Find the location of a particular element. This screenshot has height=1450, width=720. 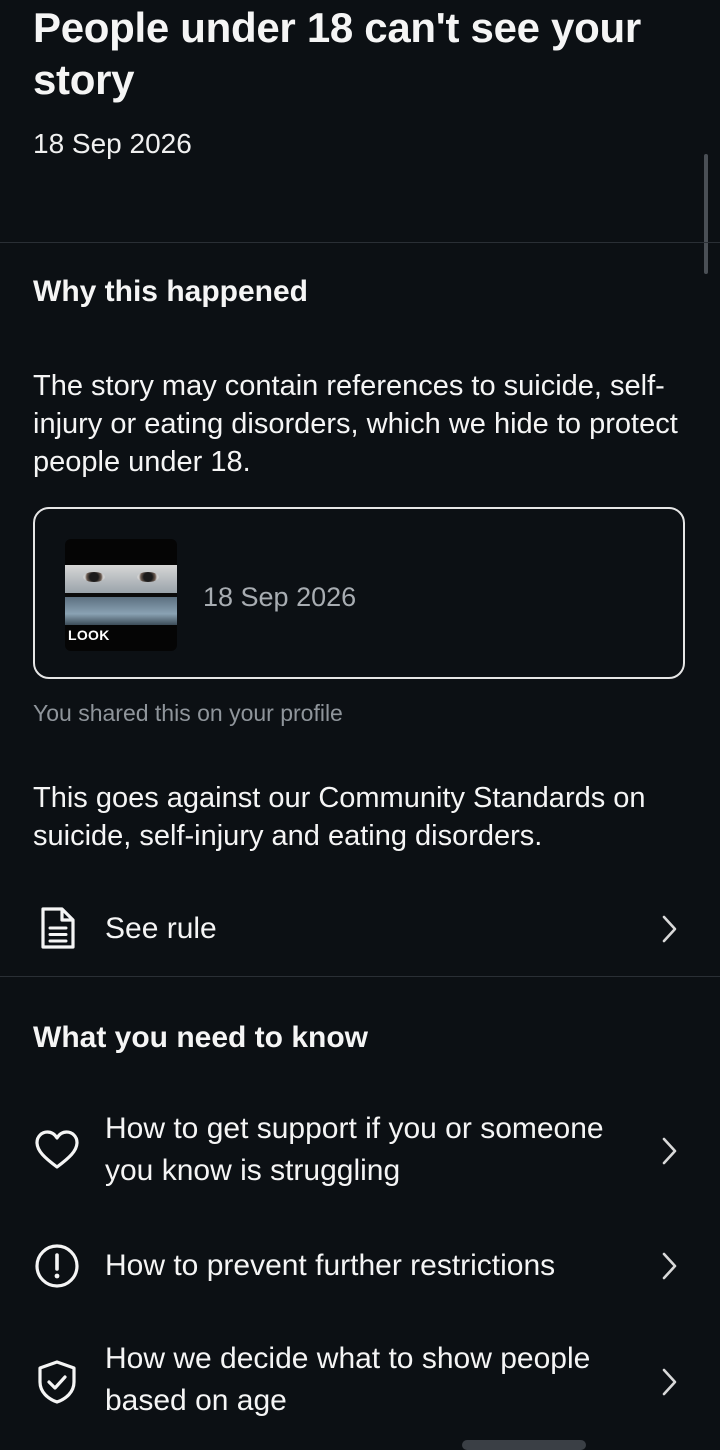

heart-icon is located at coordinates (57, 1149).